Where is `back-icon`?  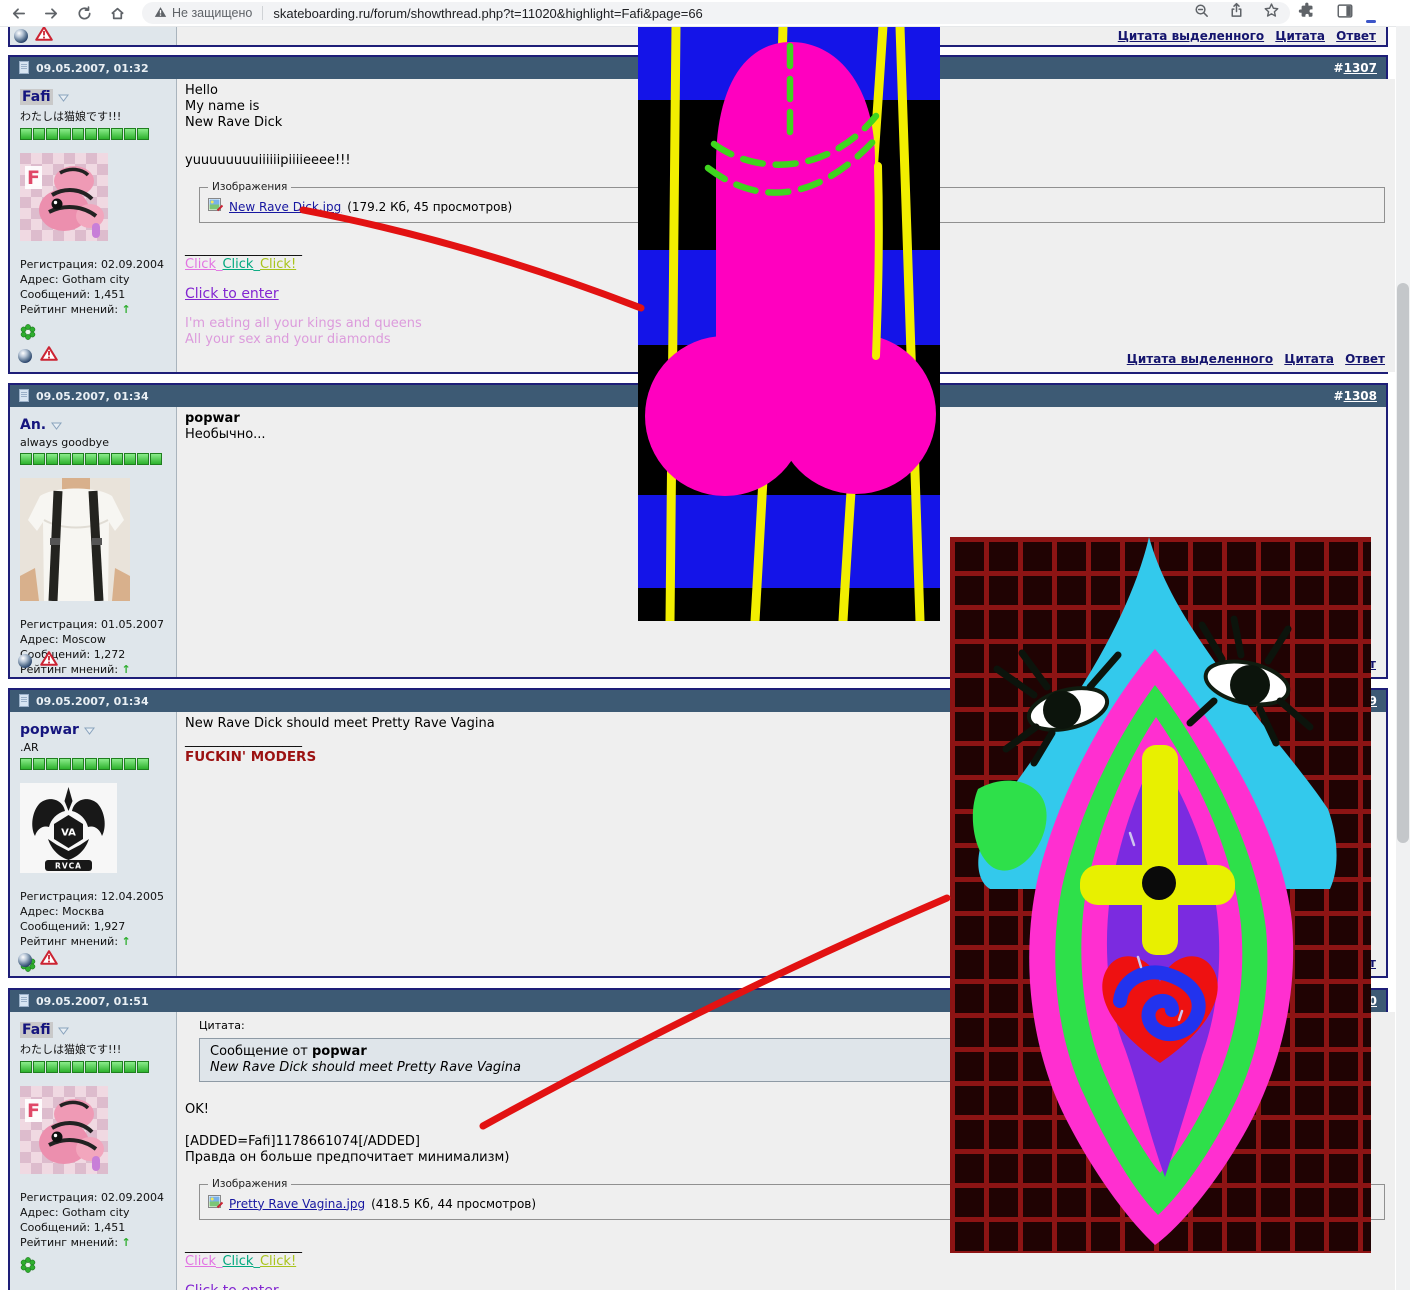
back-icon is located at coordinates (18, 13).